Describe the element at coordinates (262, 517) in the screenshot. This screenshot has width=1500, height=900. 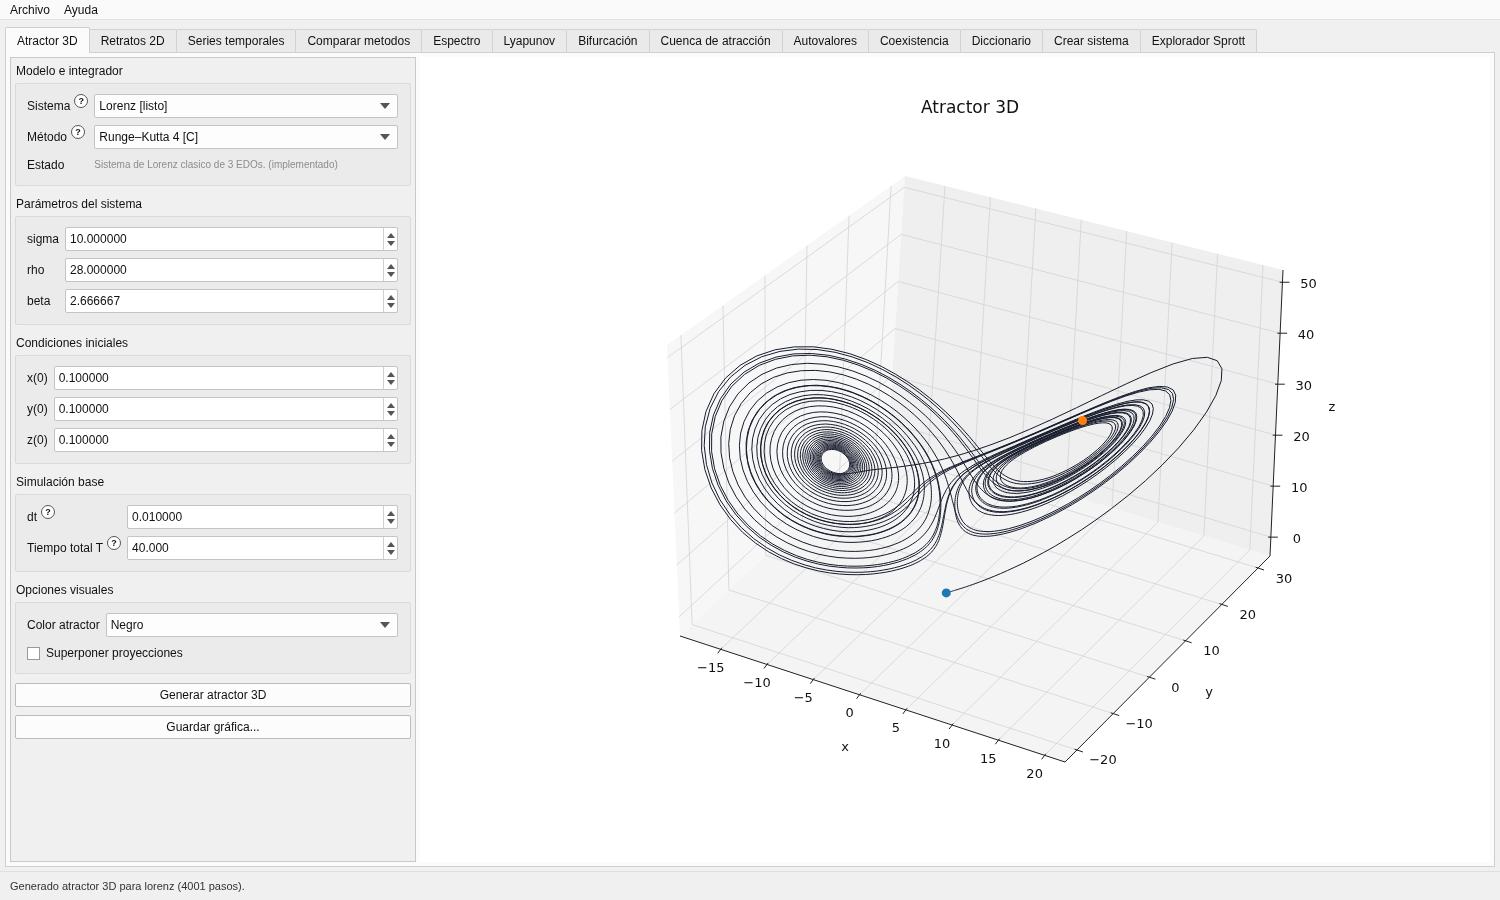
I see `spin-box: 0.010000` at that location.